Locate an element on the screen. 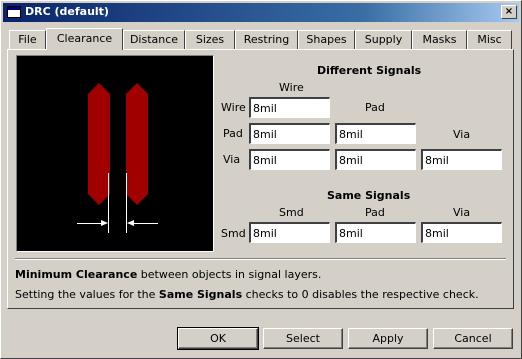  info-line-2-bold: Same Signals is located at coordinates (200, 294).